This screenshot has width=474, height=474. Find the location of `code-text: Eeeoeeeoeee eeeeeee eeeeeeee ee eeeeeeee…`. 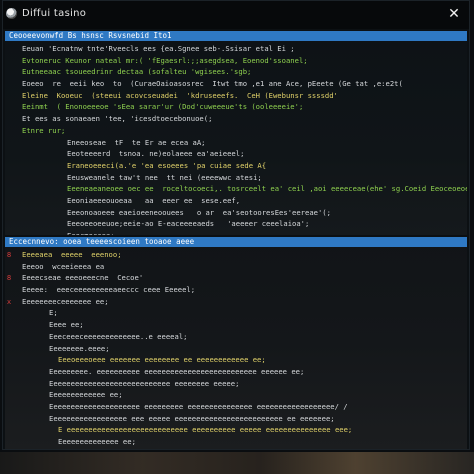

code-text: Eeeoeeeoeee eeeeeee eeeeeeee ee eeeeeeee… is located at coordinates (162, 360).